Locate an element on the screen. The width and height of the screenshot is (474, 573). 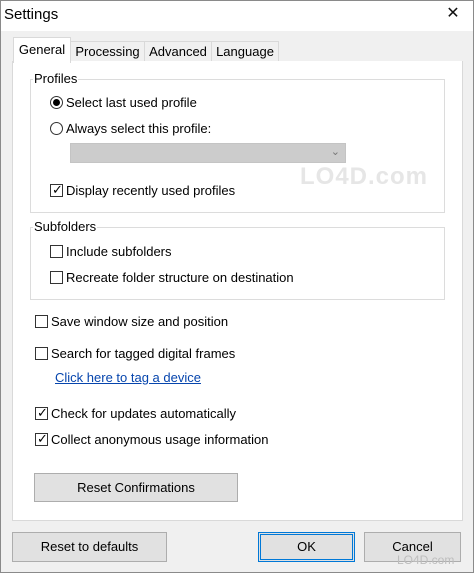
tab-advanced: Advanced is located at coordinates (178, 51).